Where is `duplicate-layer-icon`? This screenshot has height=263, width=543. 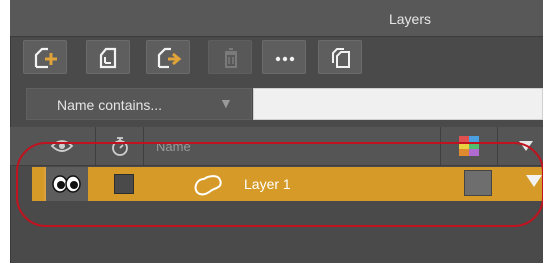
duplicate-layer-icon is located at coordinates (108, 58).